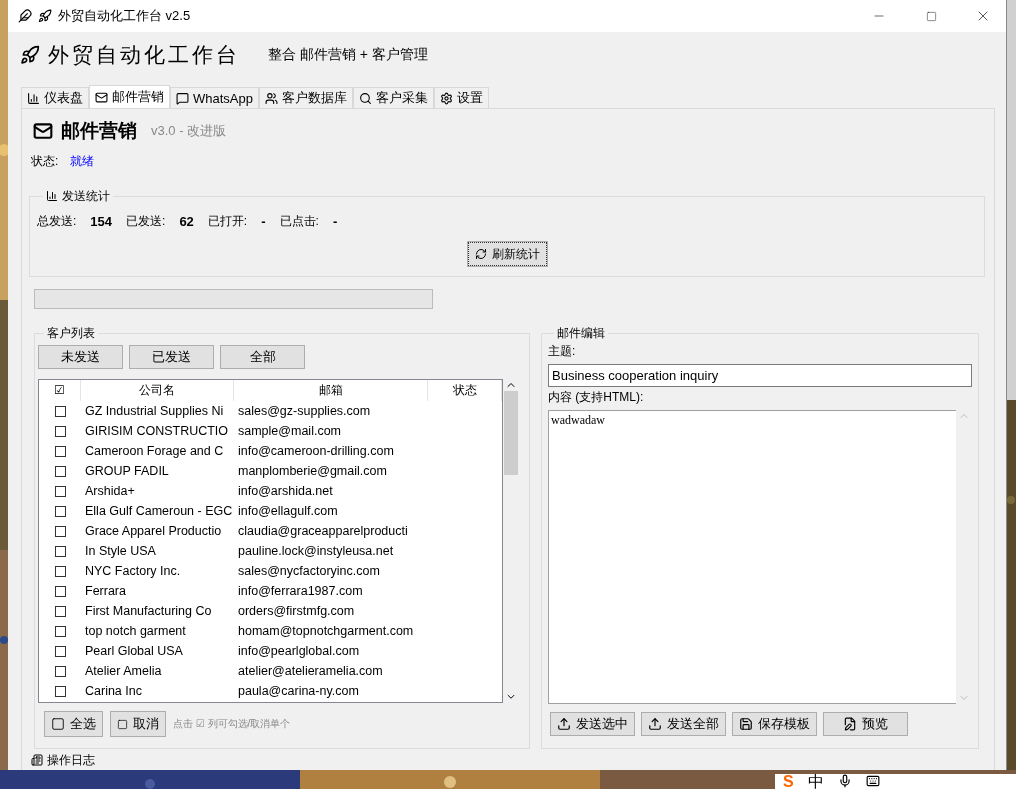 Image resolution: width=1016 pixels, height=789 pixels. What do you see at coordinates (365, 98) in the screenshot?
I see `search-icon` at bounding box center [365, 98].